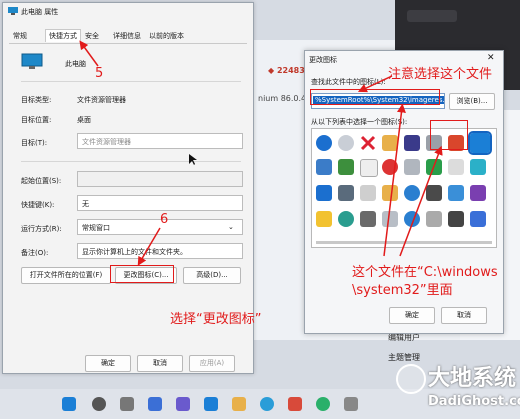 The height and width of the screenshot is (419, 520). What do you see at coordinates (267, 404) in the screenshot?
I see `edge-icon` at bounding box center [267, 404].